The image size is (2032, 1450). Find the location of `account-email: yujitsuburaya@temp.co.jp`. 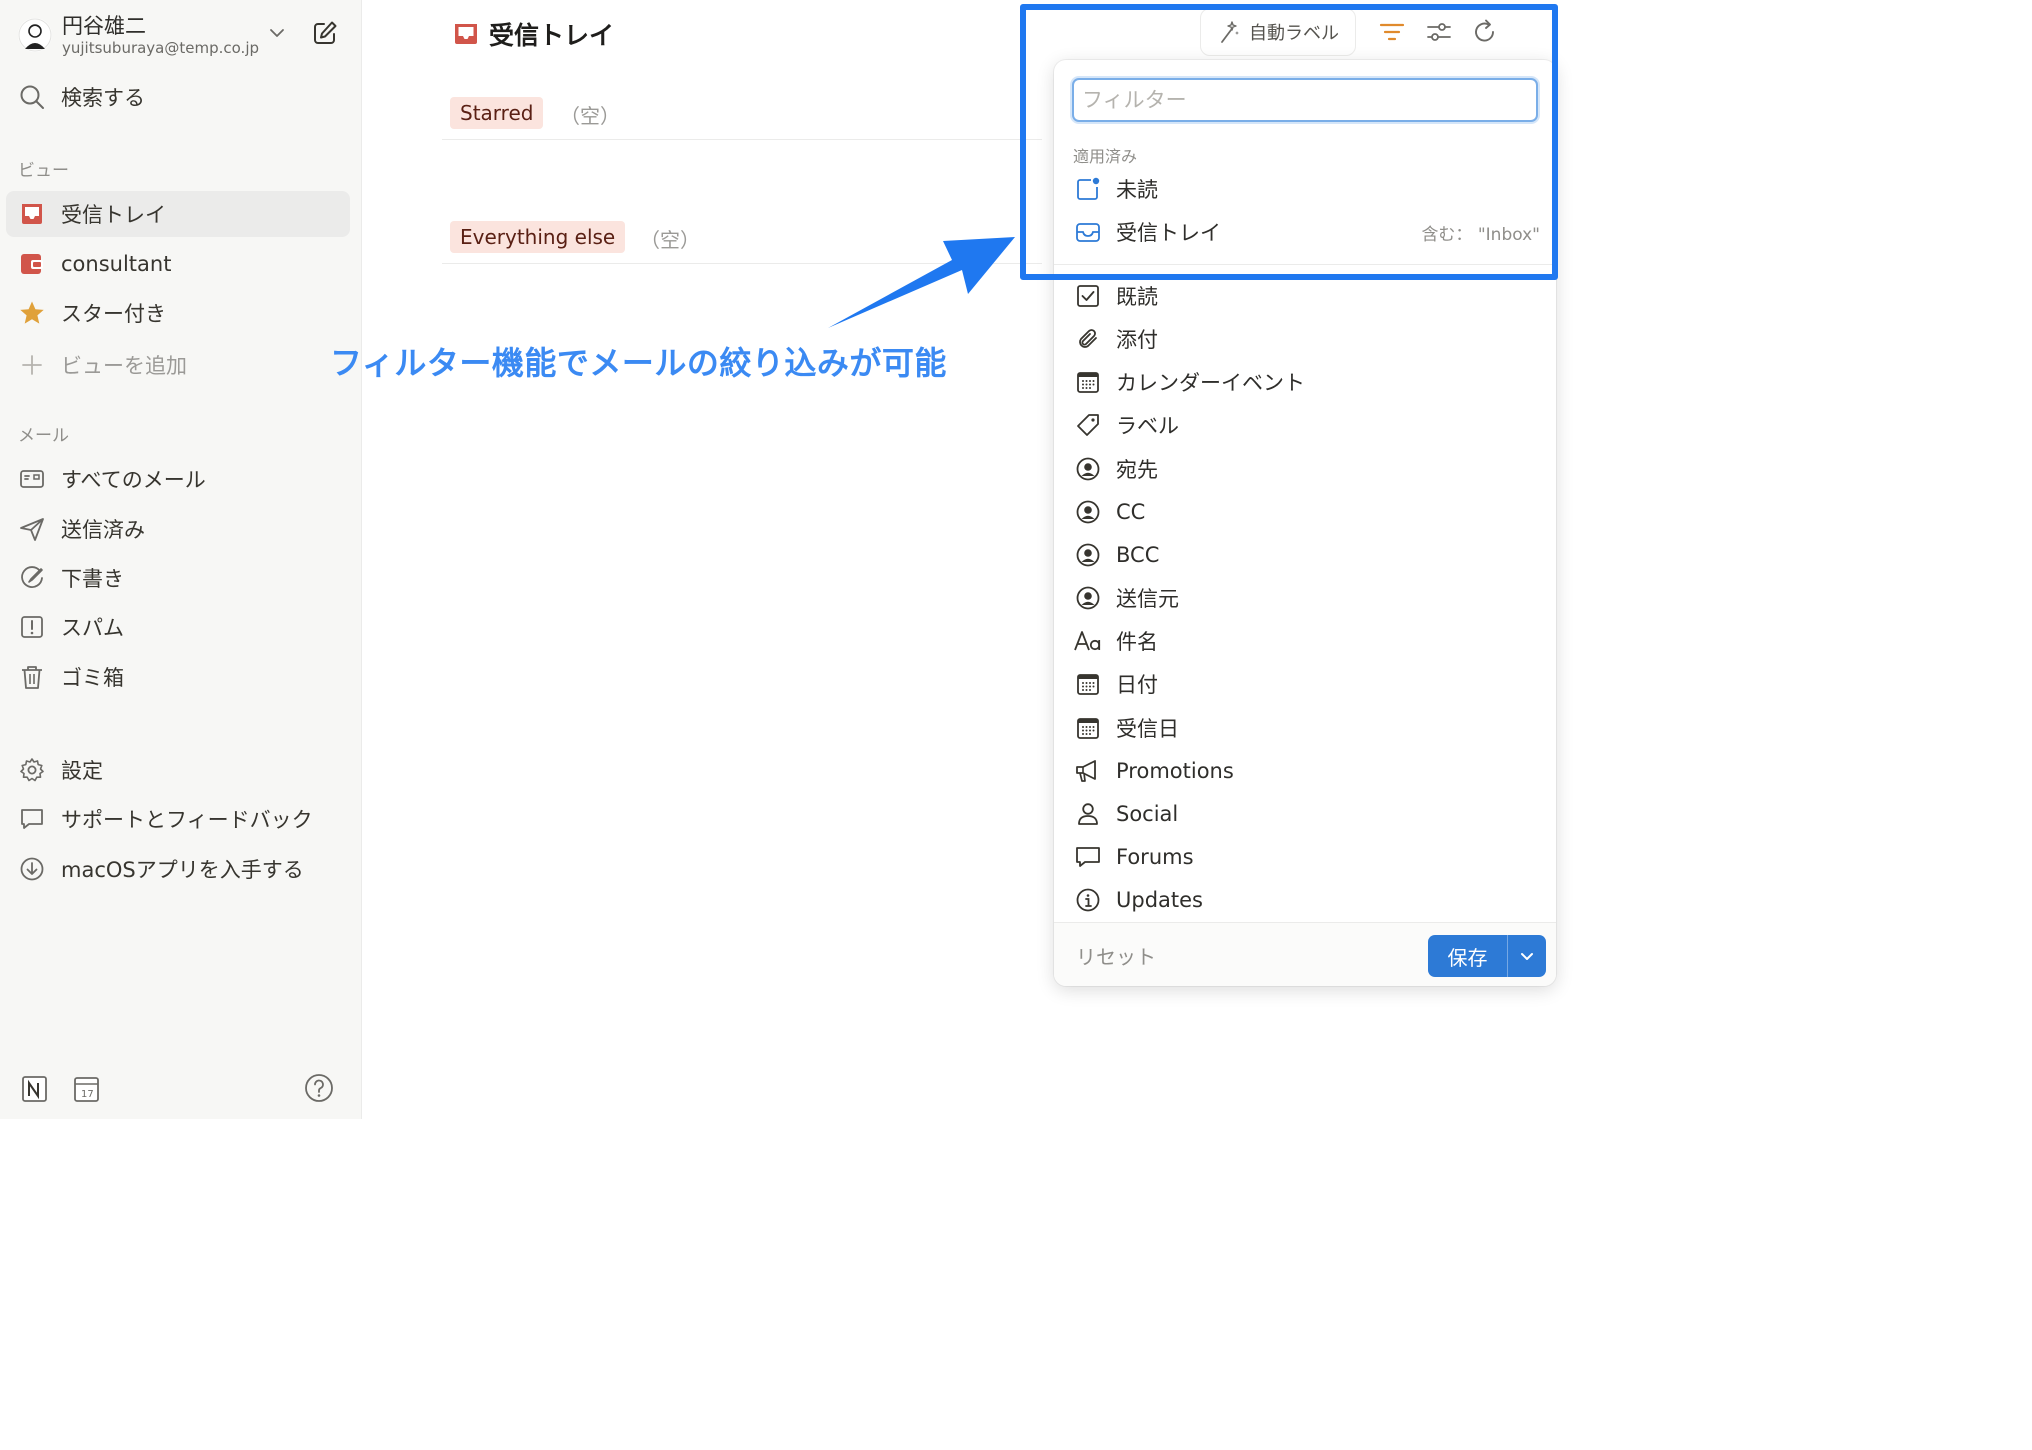

account-email: yujitsuburaya@temp.co.jp is located at coordinates (161, 48).